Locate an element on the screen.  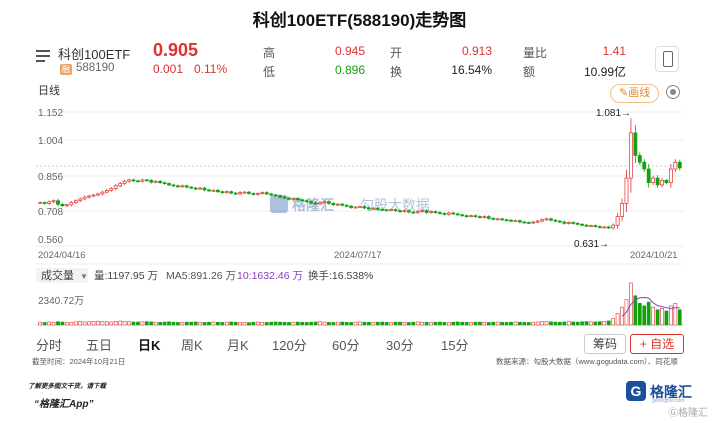
date-axis-label: 2024/04/16 is located at coordinates (62, 255).